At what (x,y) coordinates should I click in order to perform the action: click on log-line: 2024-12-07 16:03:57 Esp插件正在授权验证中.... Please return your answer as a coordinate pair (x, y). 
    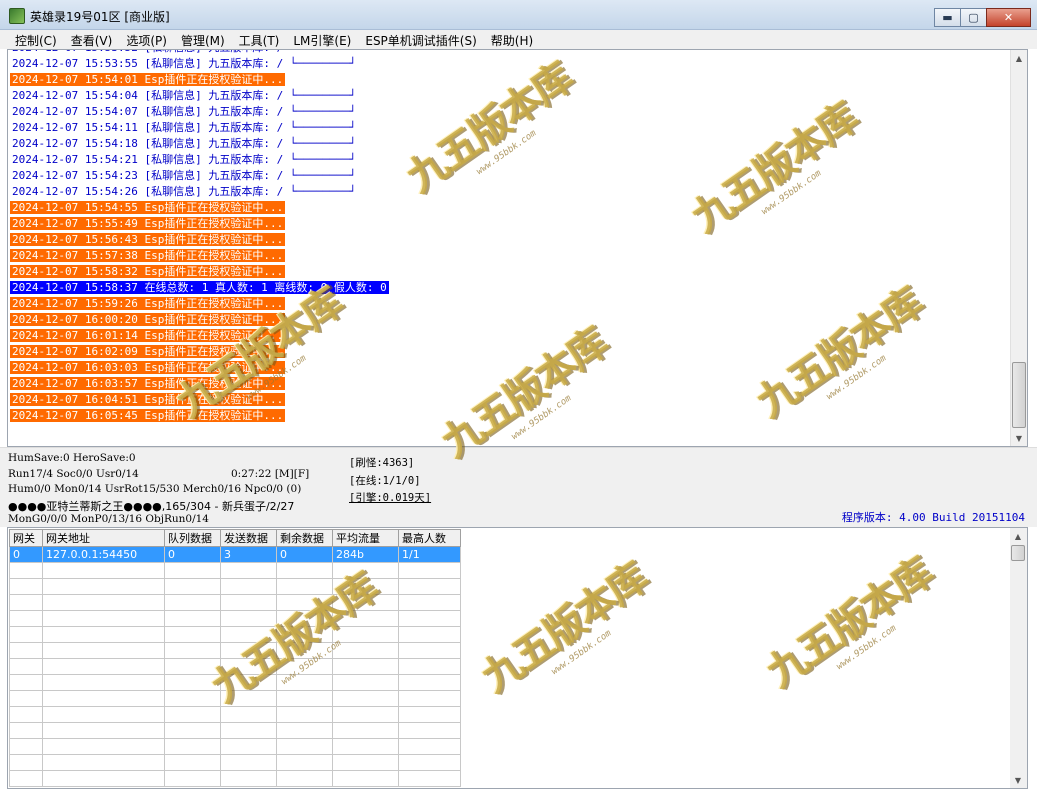
    Looking at the image, I should click on (199, 384).